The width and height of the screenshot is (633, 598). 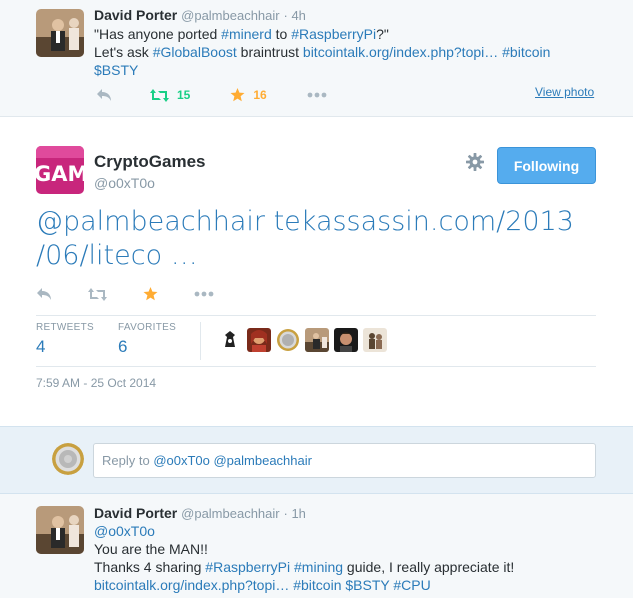 I want to click on favorites-stat: FAVORITES 6, so click(x=147, y=339).